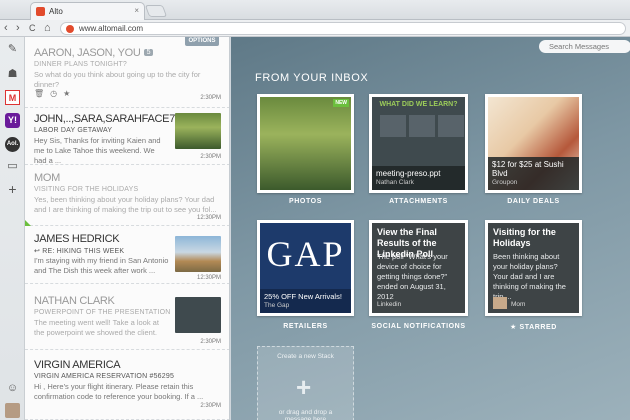 The height and width of the screenshot is (420, 630). What do you see at coordinates (343, 28) in the screenshot?
I see `address-bar: www.altomail.com` at bounding box center [343, 28].